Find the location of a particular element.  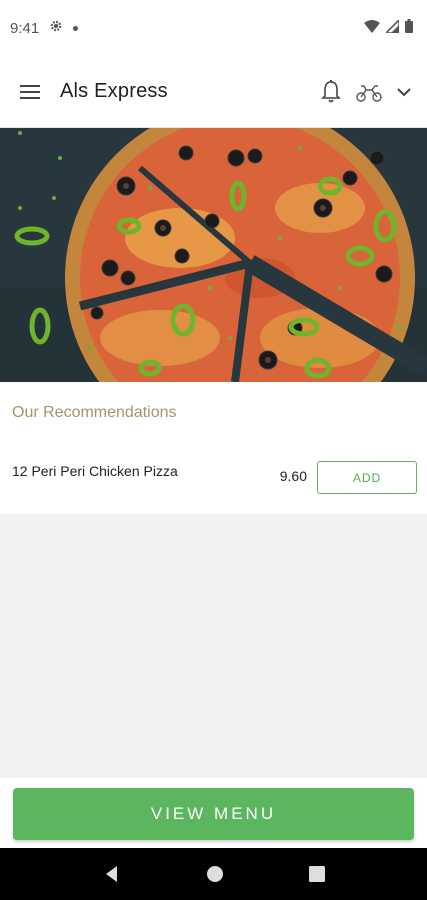

status-time: 9:41 is located at coordinates (25, 28).